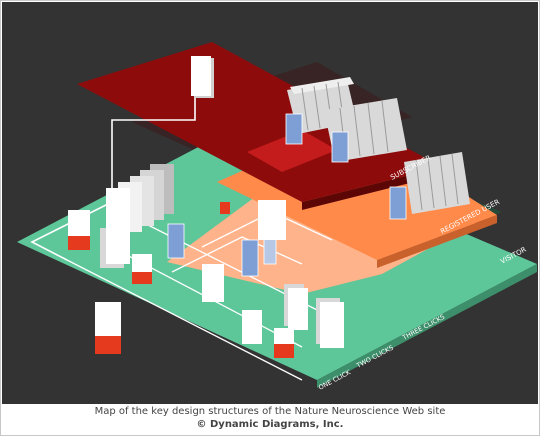 The image size is (540, 436). What do you see at coordinates (142, 269) in the screenshot?
I see `page-red-mid` at bounding box center [142, 269].